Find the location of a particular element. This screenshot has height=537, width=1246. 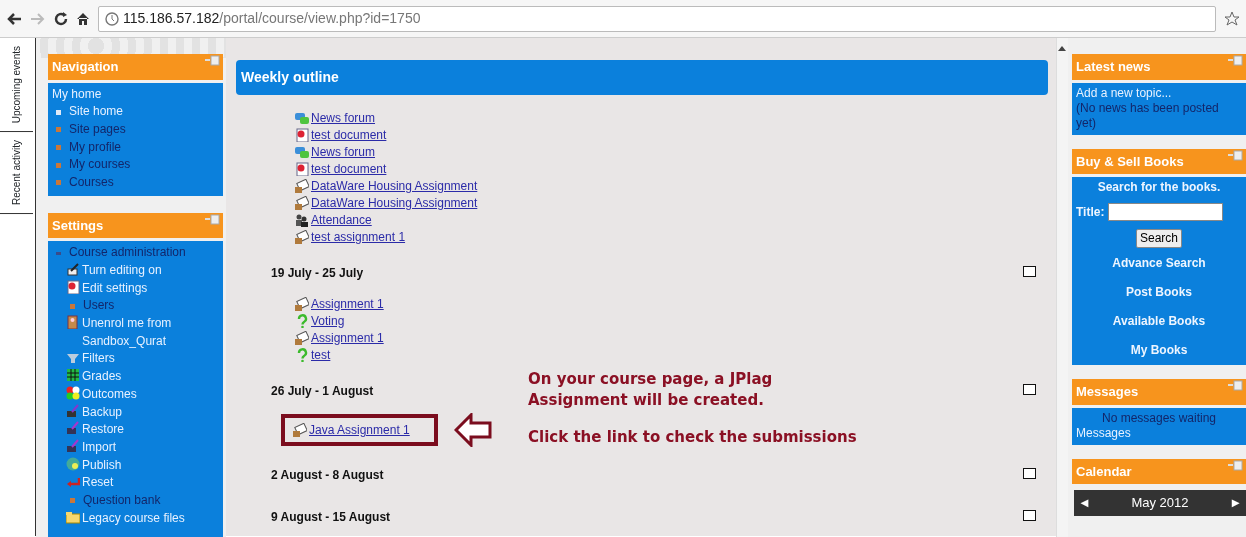

nav-item: Edit settings is located at coordinates (135, 288).